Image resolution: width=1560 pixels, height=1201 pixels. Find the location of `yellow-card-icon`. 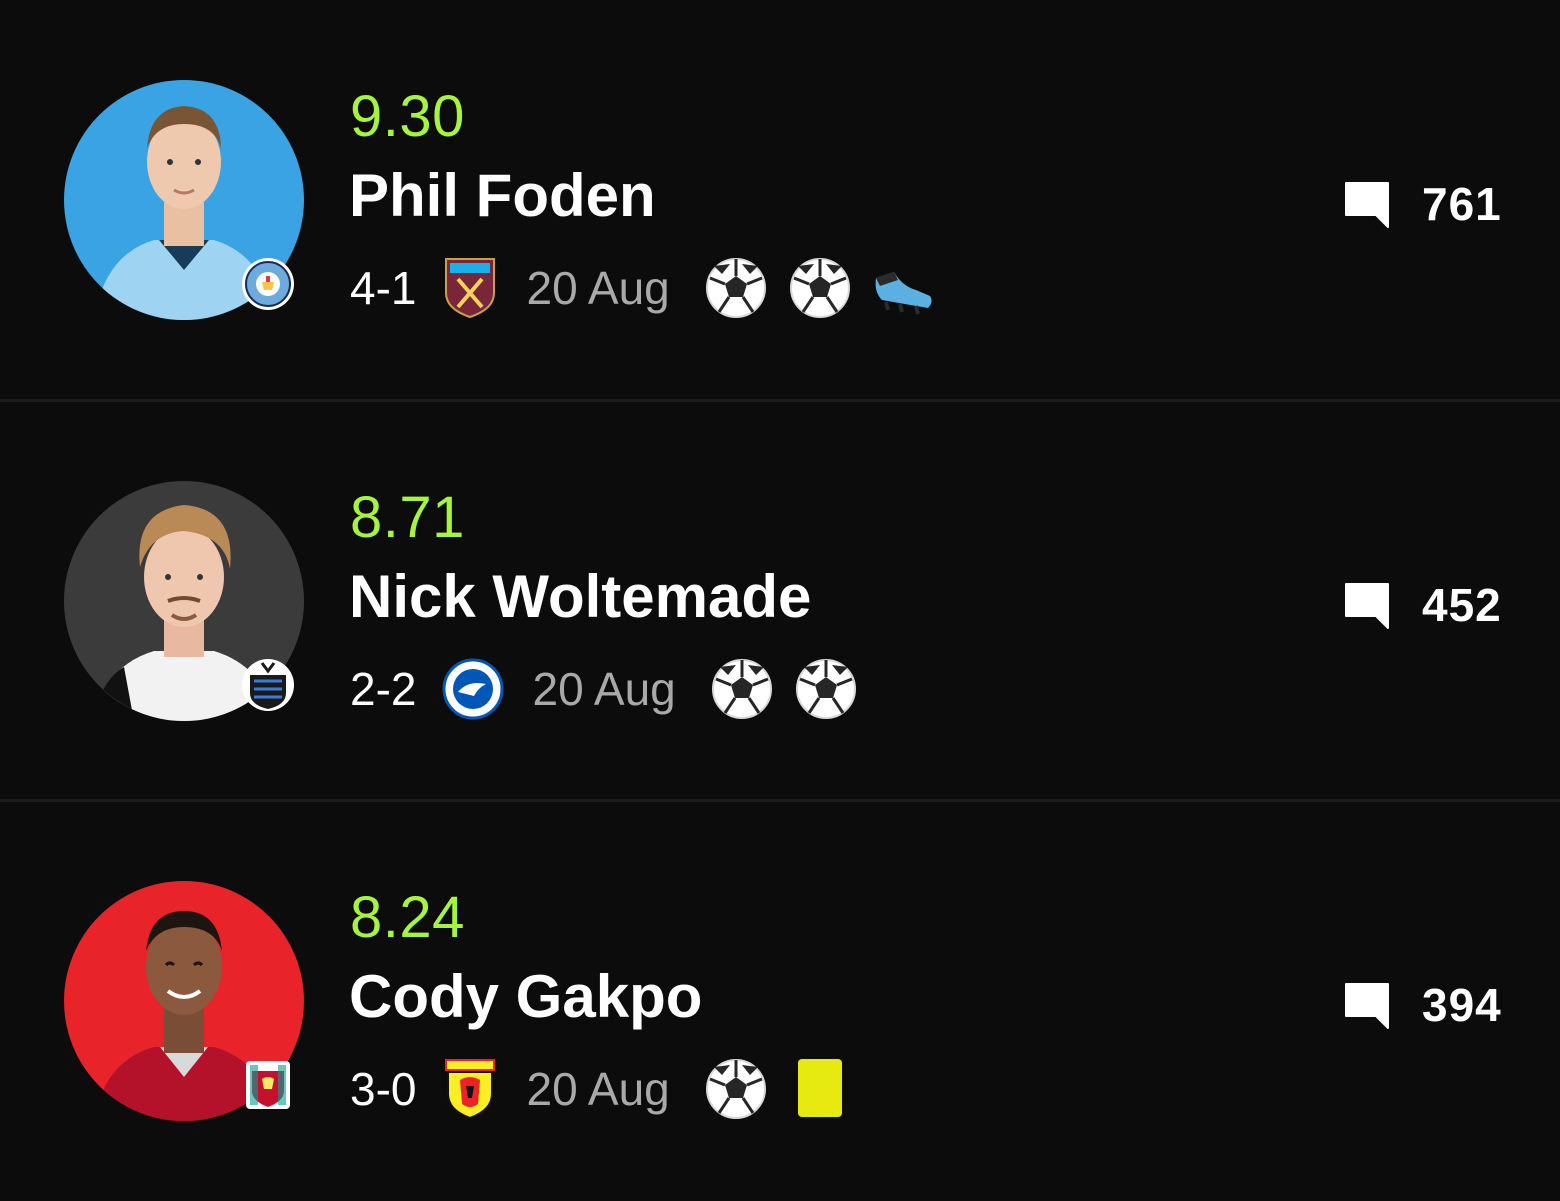

yellow-card-icon is located at coordinates (819, 1088).